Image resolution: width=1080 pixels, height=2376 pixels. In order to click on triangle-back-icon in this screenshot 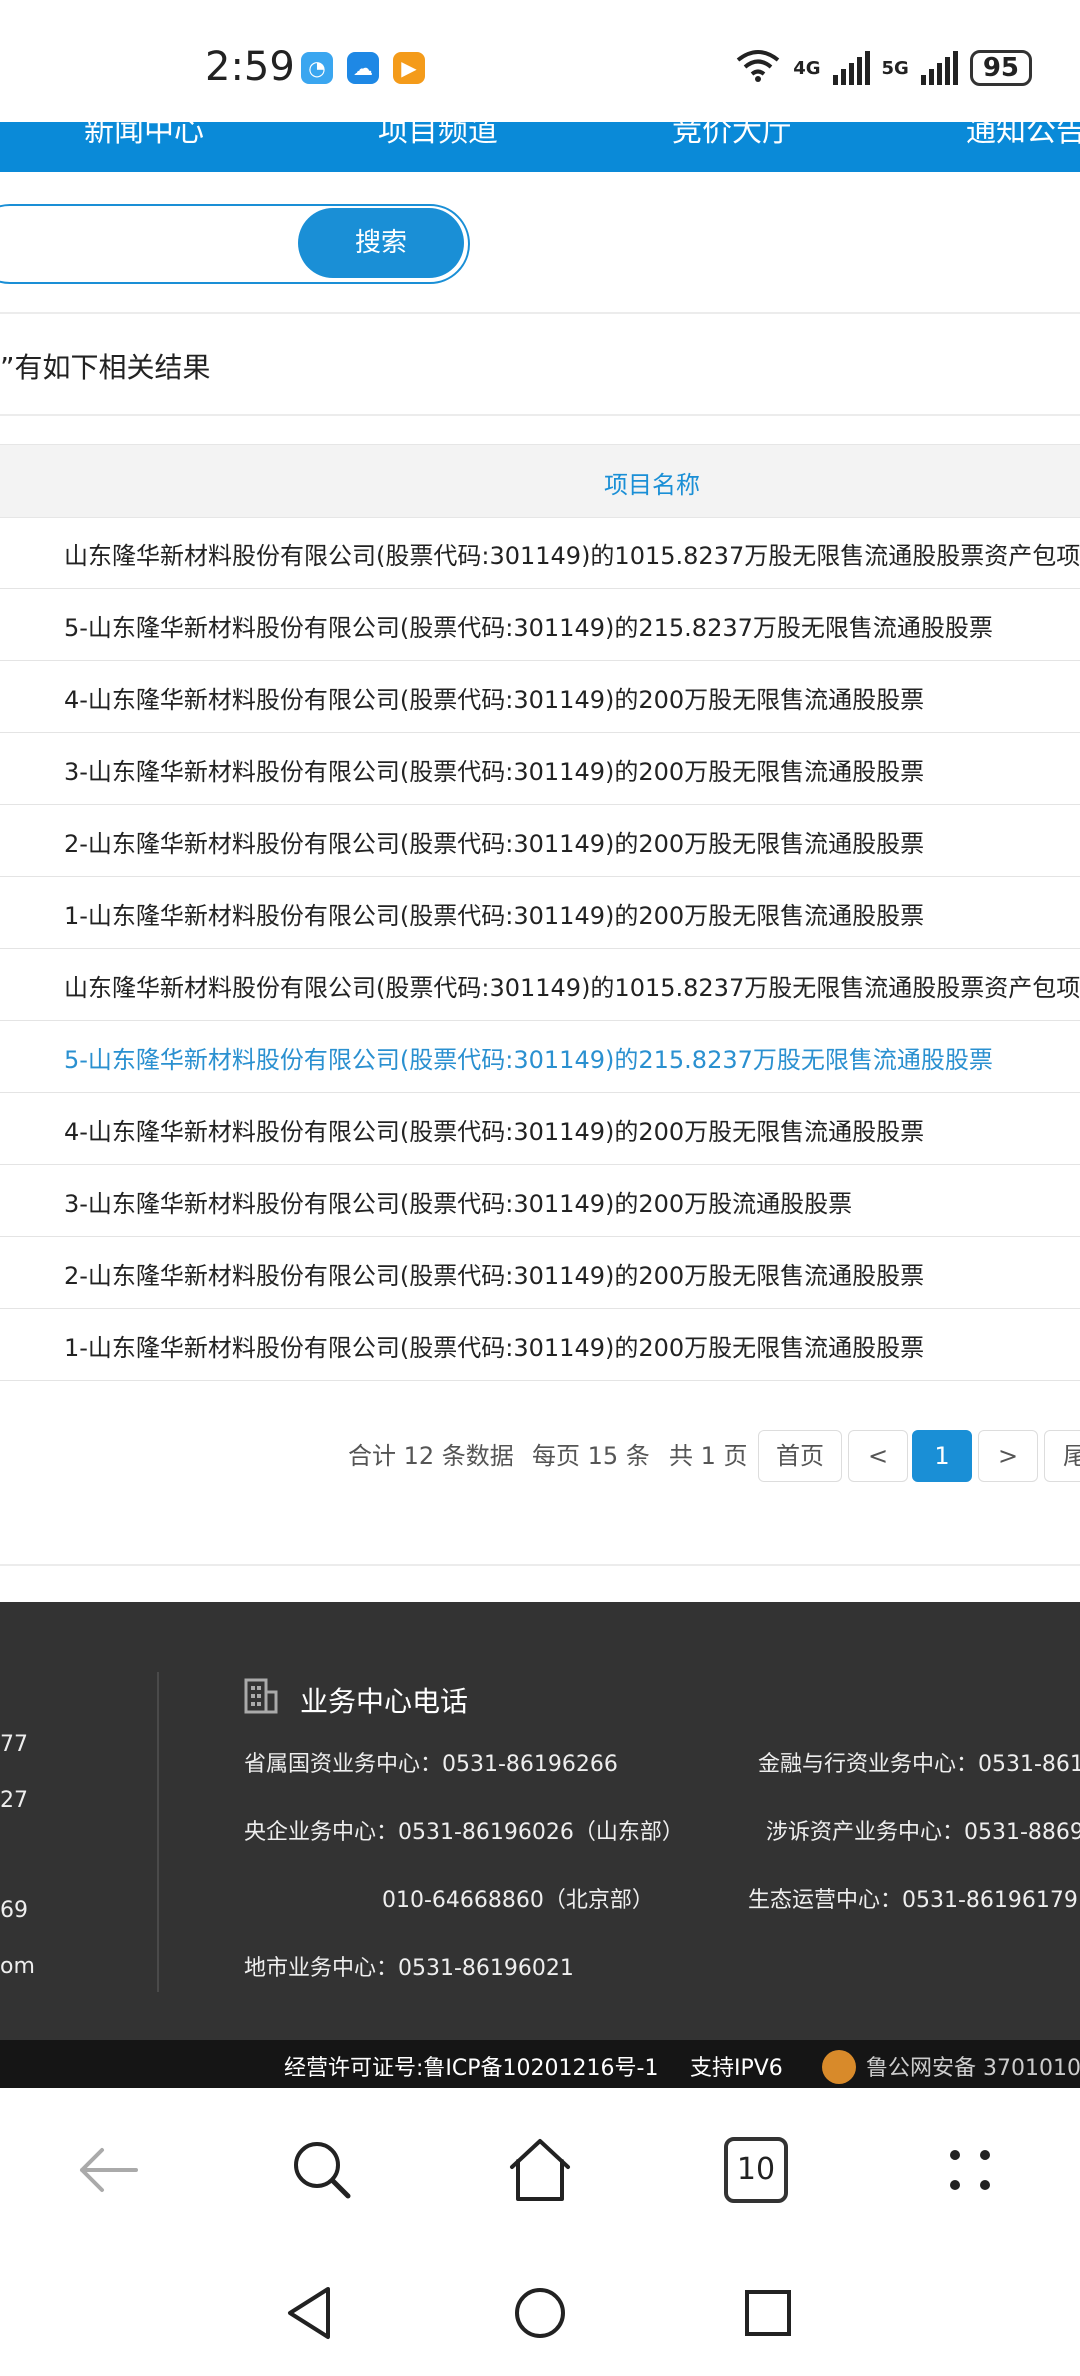, I will do `click(309, 2313)`.